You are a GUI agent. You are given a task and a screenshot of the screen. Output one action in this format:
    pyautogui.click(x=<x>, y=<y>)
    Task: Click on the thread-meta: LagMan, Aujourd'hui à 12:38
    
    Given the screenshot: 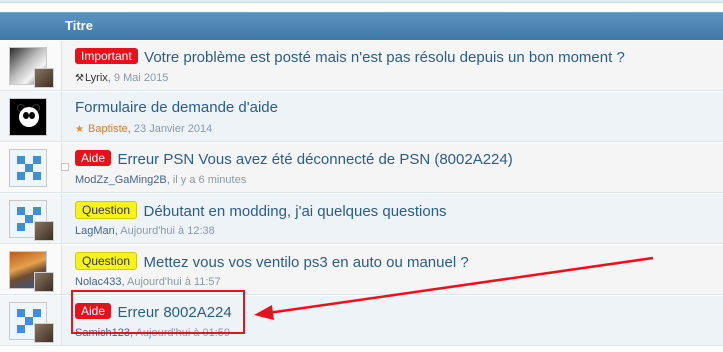 What is the action you would take?
    pyautogui.click(x=145, y=231)
    